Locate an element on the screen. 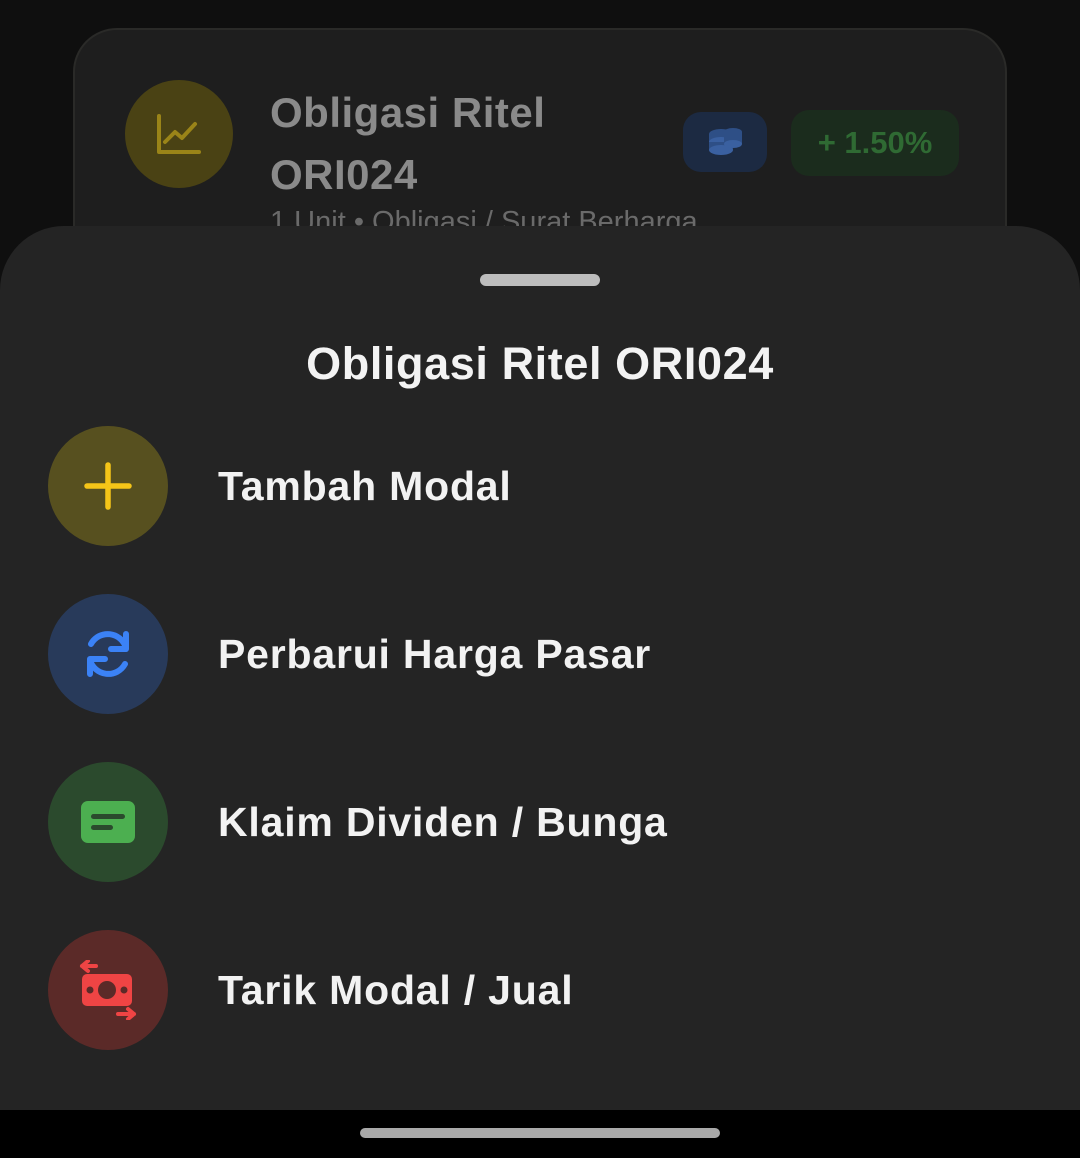 The image size is (1080, 1158). sheet-title: Obligasi Ritel ORI024 is located at coordinates (540, 363).